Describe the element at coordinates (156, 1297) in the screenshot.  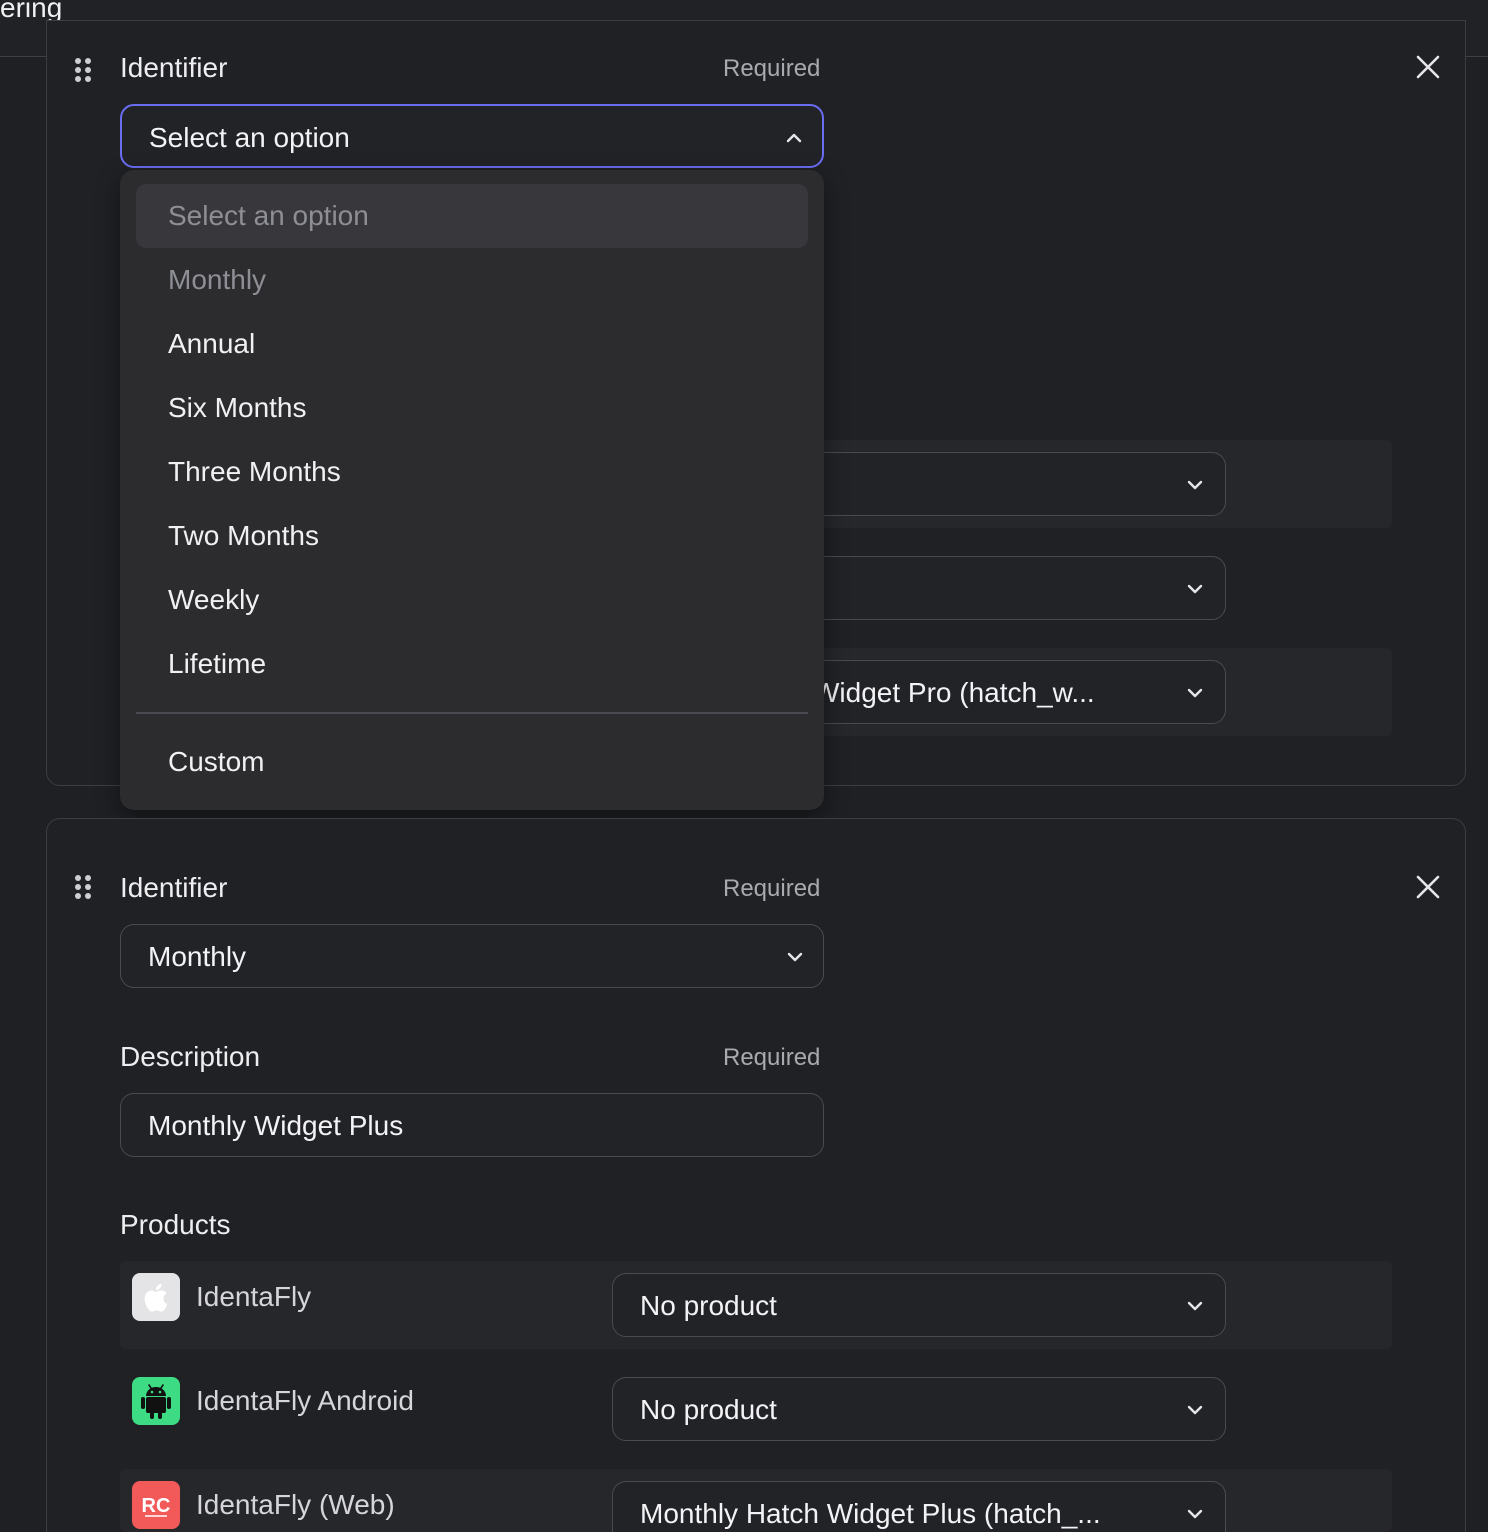
I see `apple-icon` at that location.